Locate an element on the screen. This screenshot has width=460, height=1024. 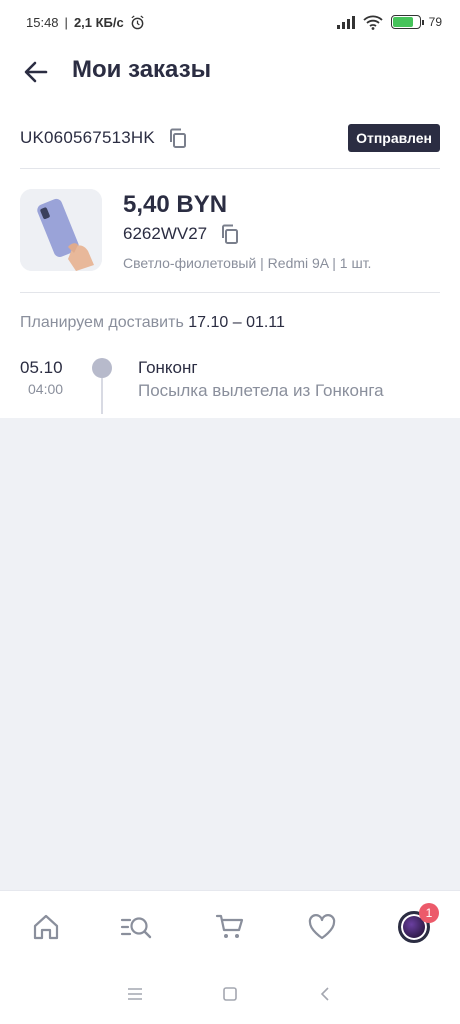
product-image is located at coordinates (61, 230).